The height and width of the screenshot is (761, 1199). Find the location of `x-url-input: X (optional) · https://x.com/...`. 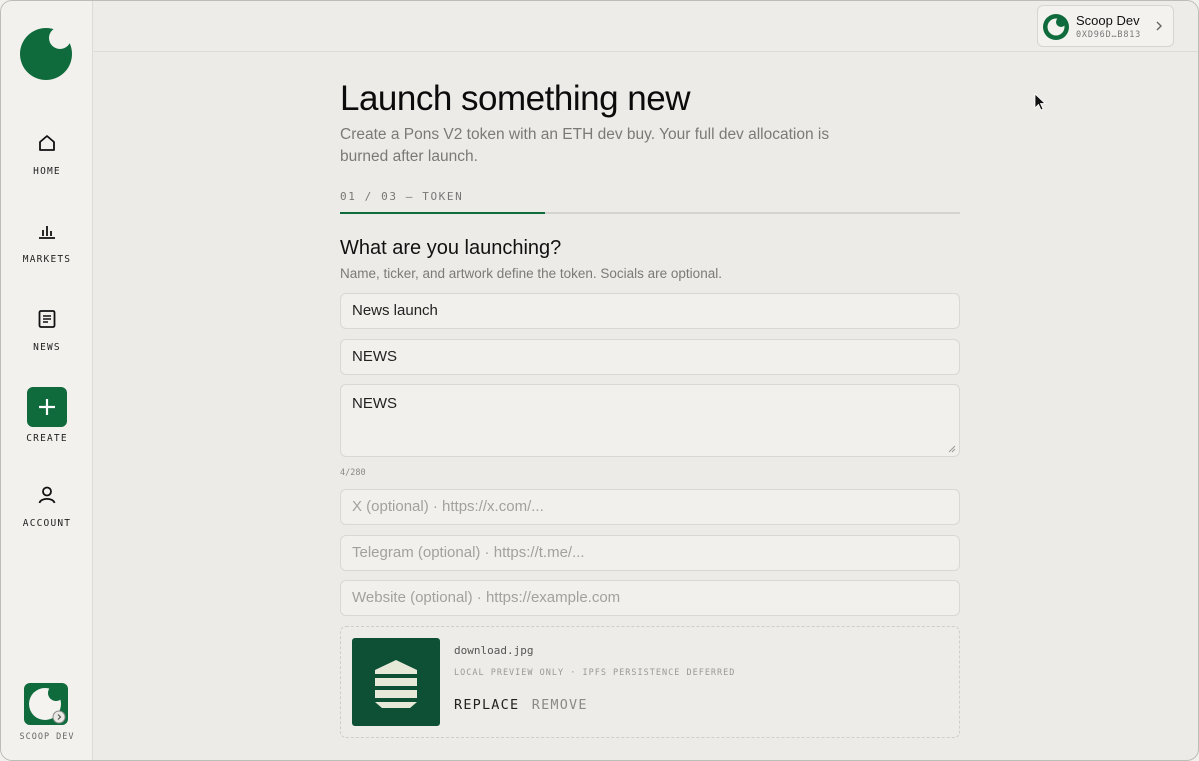

x-url-input: X (optional) · https://x.com/... is located at coordinates (650, 507).